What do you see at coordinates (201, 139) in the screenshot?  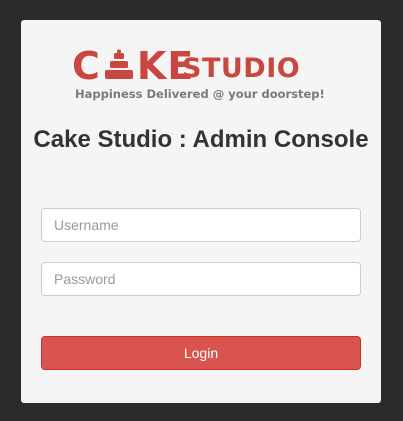 I see `page-title: Cake Studio : Admin Console` at bounding box center [201, 139].